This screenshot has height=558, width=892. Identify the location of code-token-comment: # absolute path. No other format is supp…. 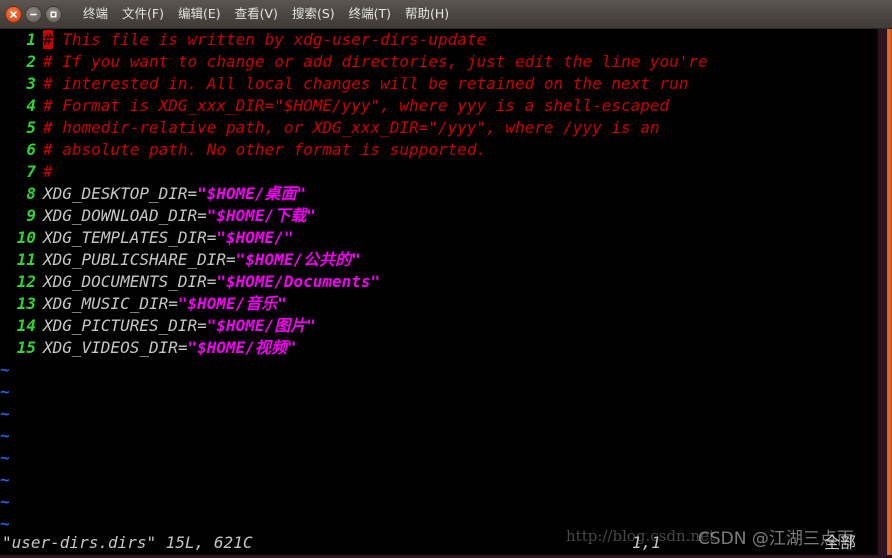
(265, 149).